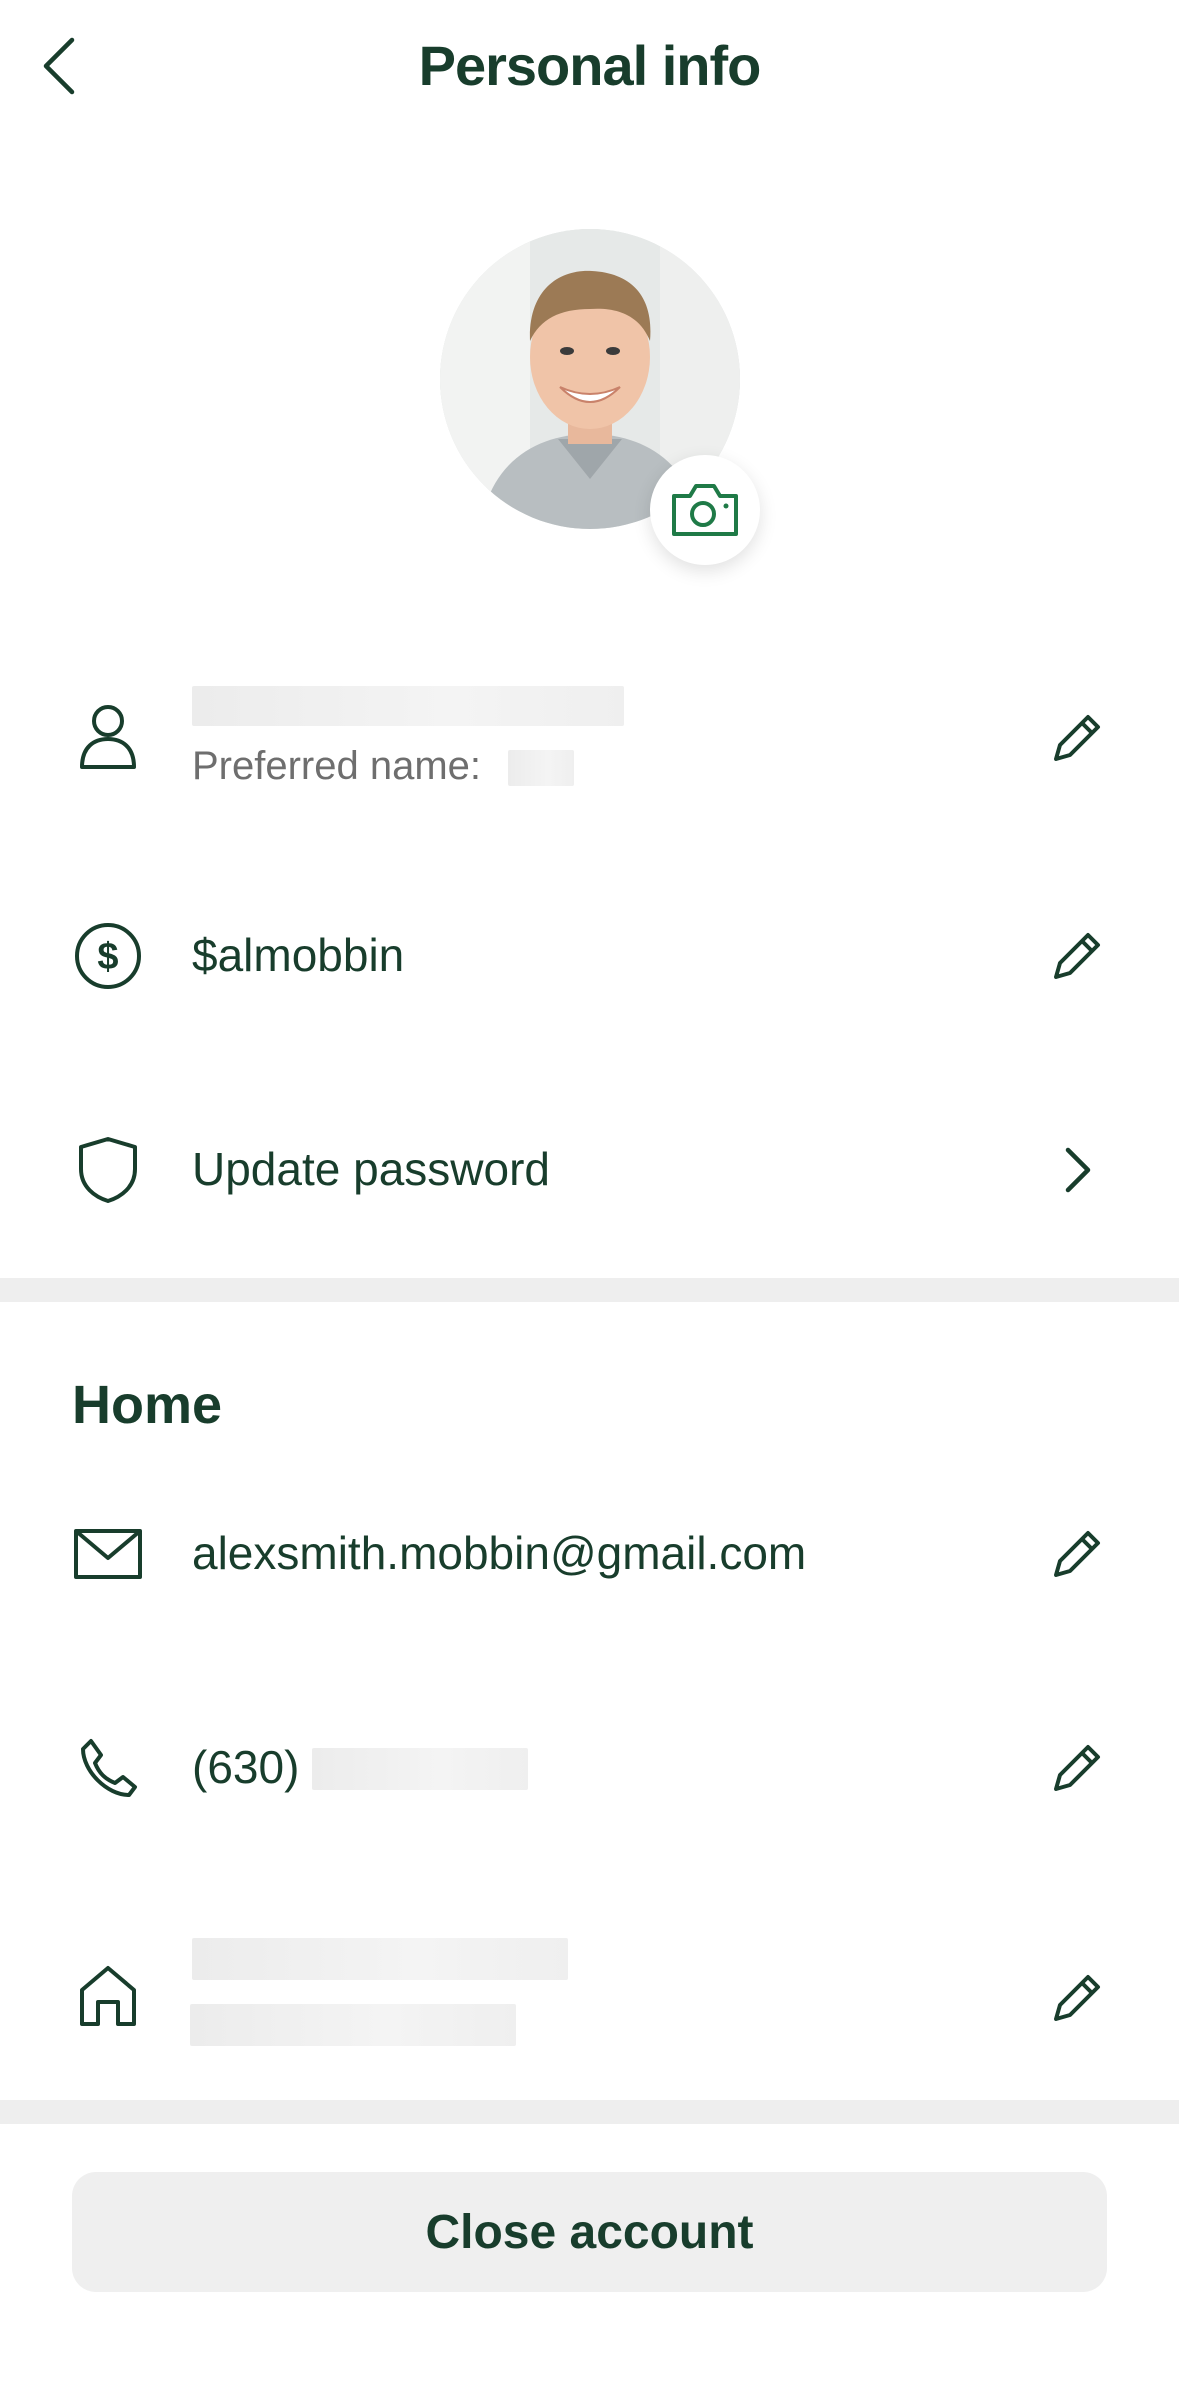  I want to click on edit-email-button, so click(1077, 1554).